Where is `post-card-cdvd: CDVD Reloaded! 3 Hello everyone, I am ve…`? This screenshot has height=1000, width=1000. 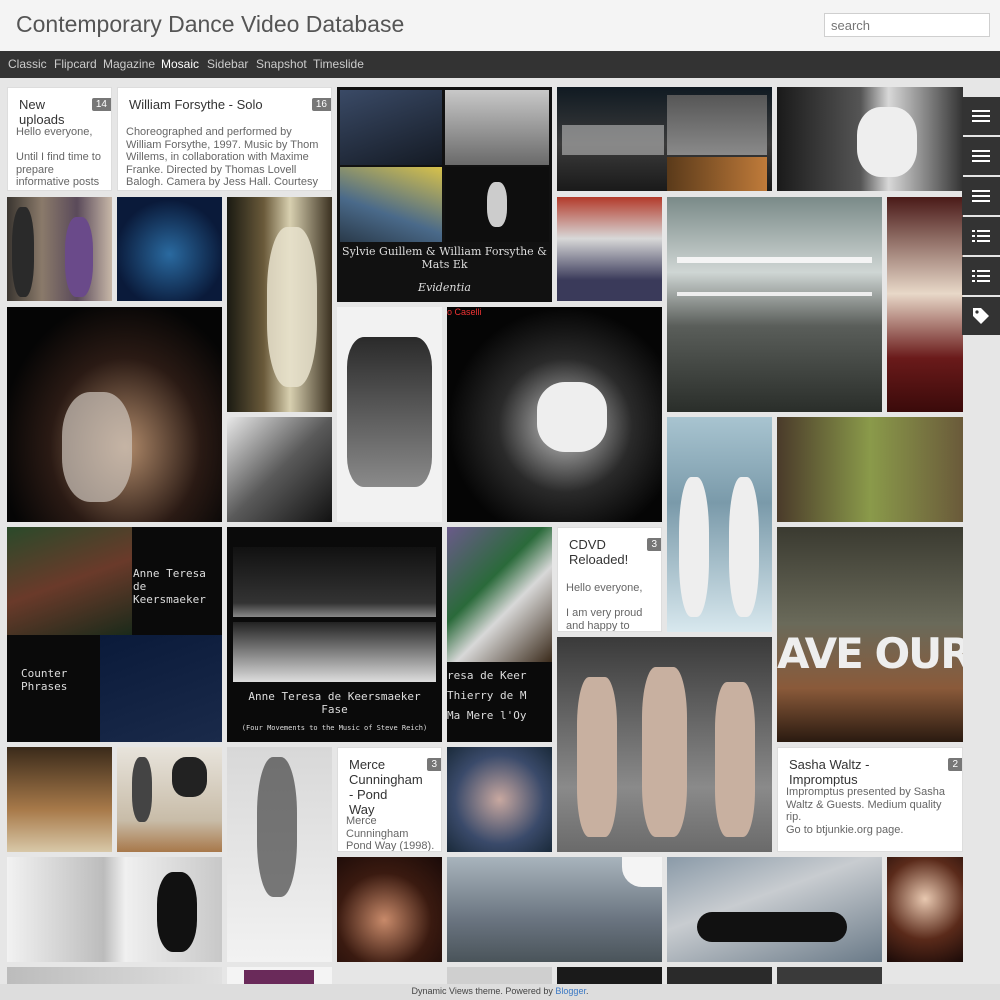 post-card-cdvd: CDVD Reloaded! 3 Hello everyone, I am ve… is located at coordinates (609, 579).